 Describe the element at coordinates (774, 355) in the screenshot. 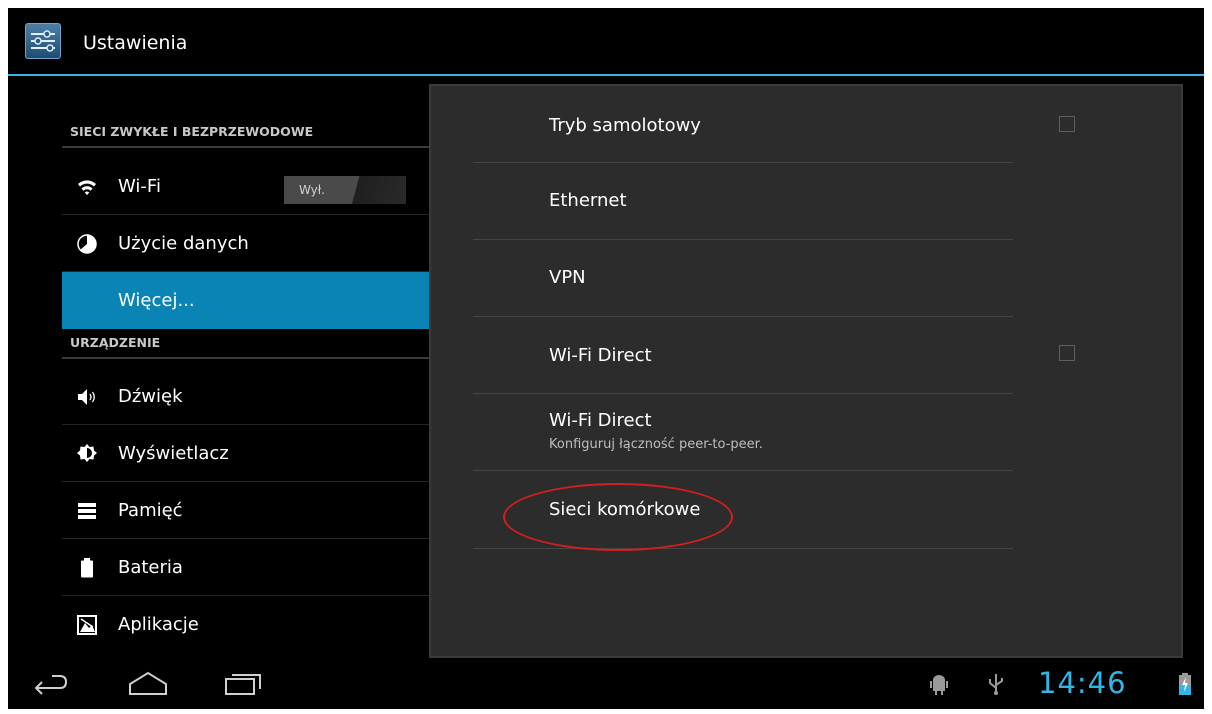

I see `pref-wifi-direct-toggle: Wi-Fi Direct` at that location.